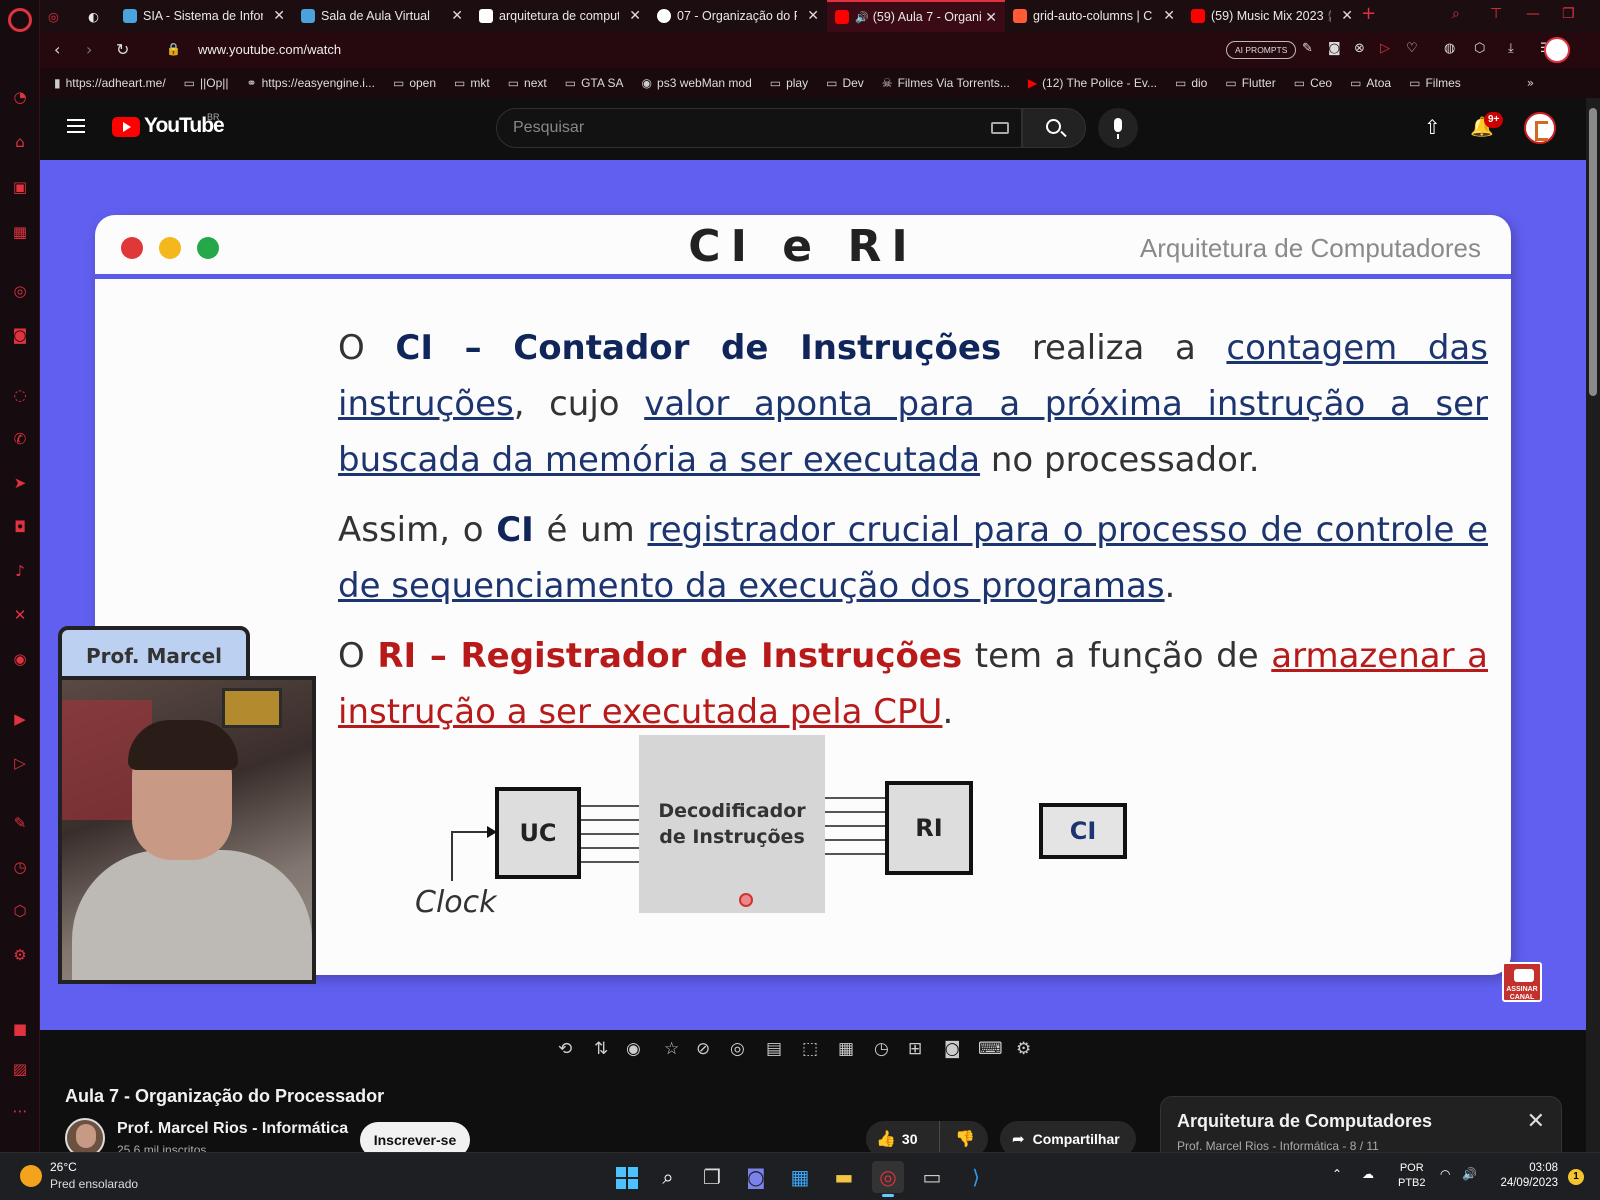  What do you see at coordinates (697, 83) in the screenshot?
I see `bookmark-item: ◉ ps3 webMan mod` at bounding box center [697, 83].